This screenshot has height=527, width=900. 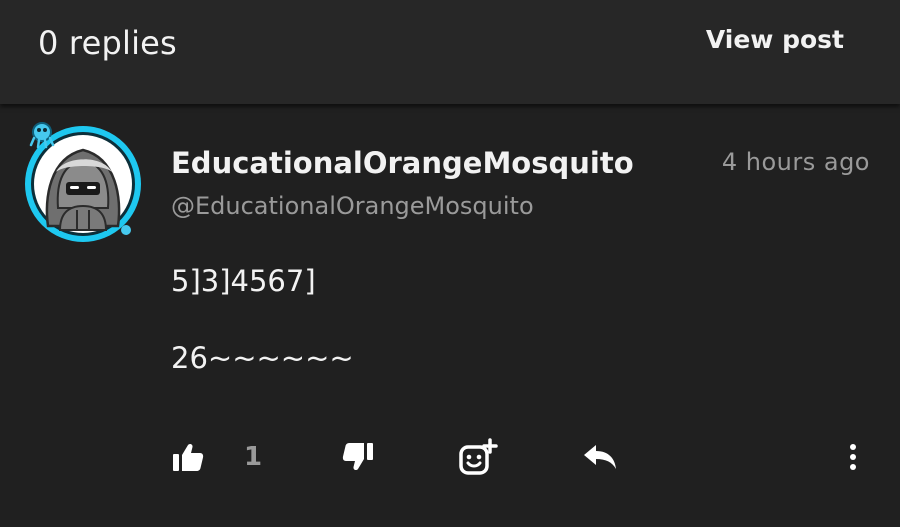 What do you see at coordinates (795, 162) in the screenshot?
I see `comment-timestamp: 4 hours ago` at bounding box center [795, 162].